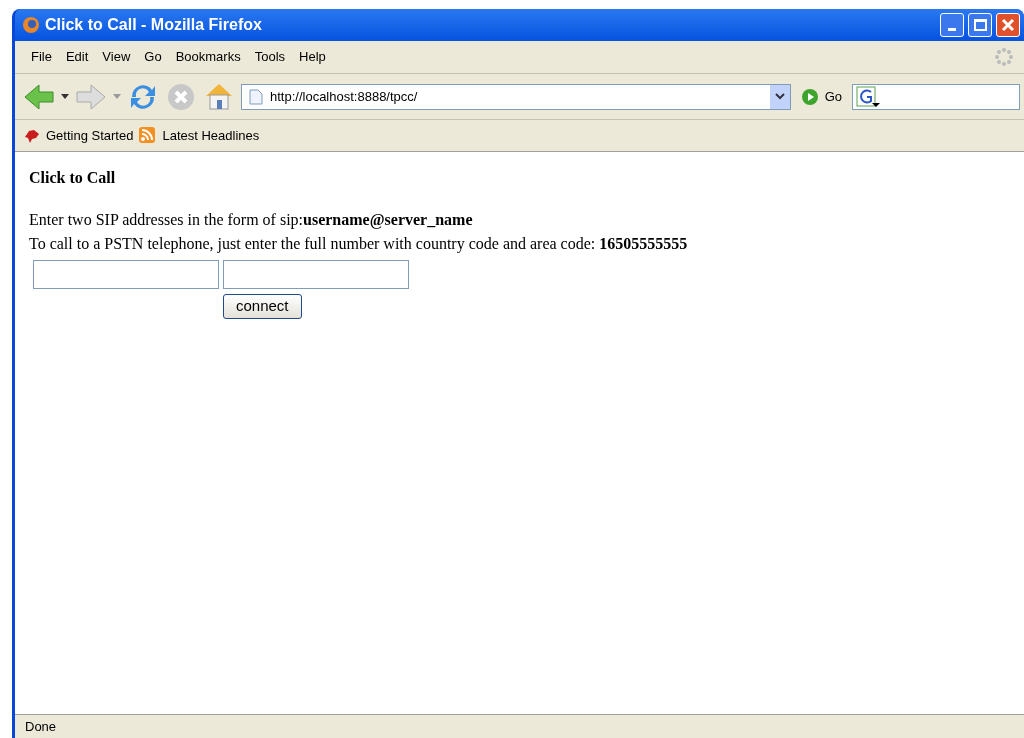 The width and height of the screenshot is (1024, 738). What do you see at coordinates (148, 135) in the screenshot?
I see `feed-icon` at bounding box center [148, 135].